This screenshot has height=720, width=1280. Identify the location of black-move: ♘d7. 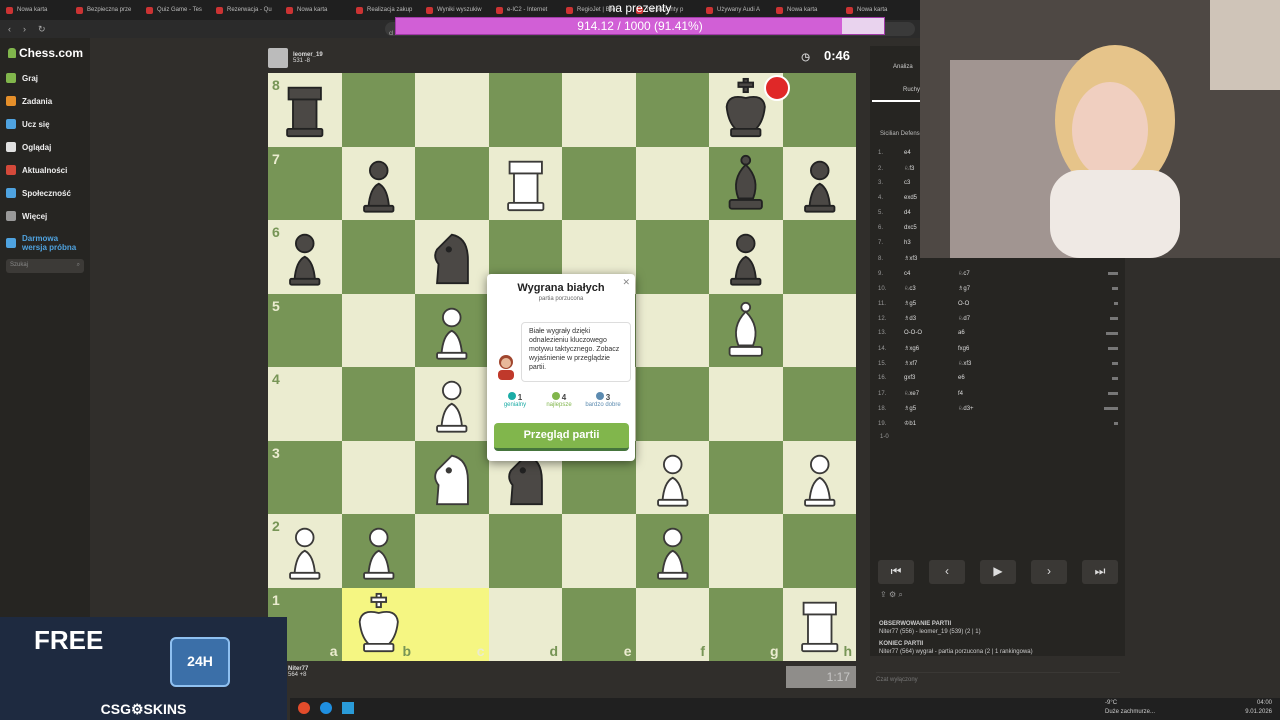
(983, 318).